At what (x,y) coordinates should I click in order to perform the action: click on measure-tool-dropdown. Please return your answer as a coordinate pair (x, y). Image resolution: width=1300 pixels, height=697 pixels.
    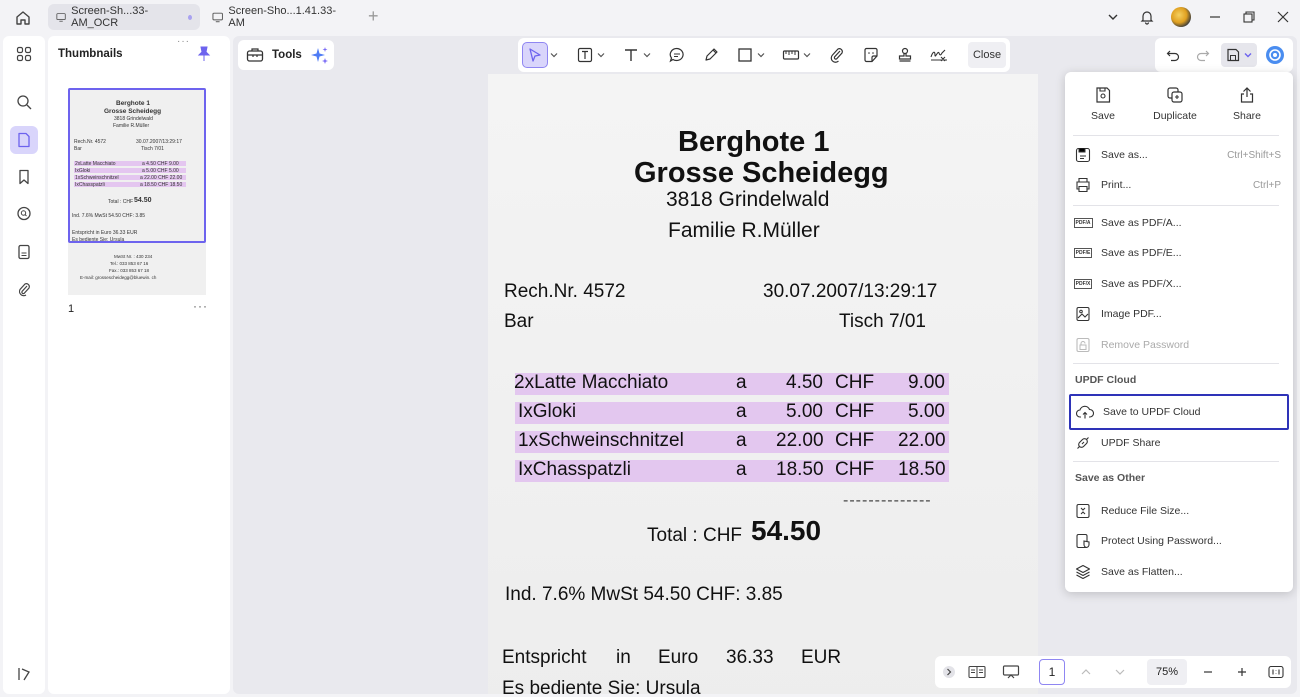
    Looking at the image, I should click on (807, 55).